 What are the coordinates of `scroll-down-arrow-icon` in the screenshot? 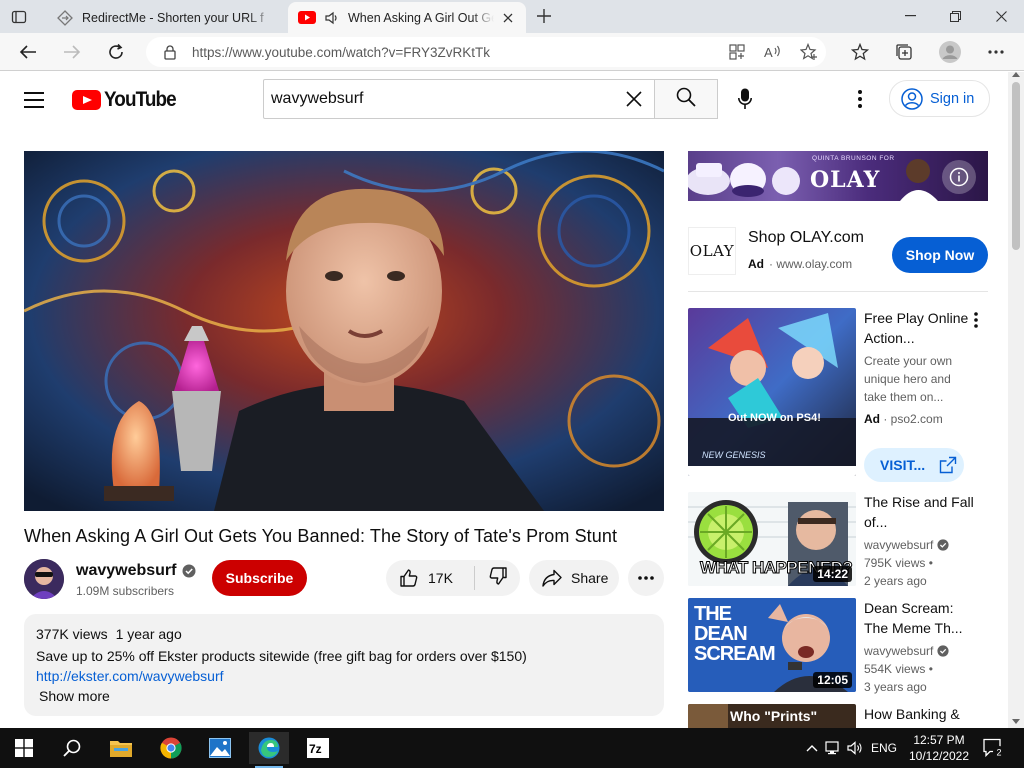 It's located at (1016, 721).